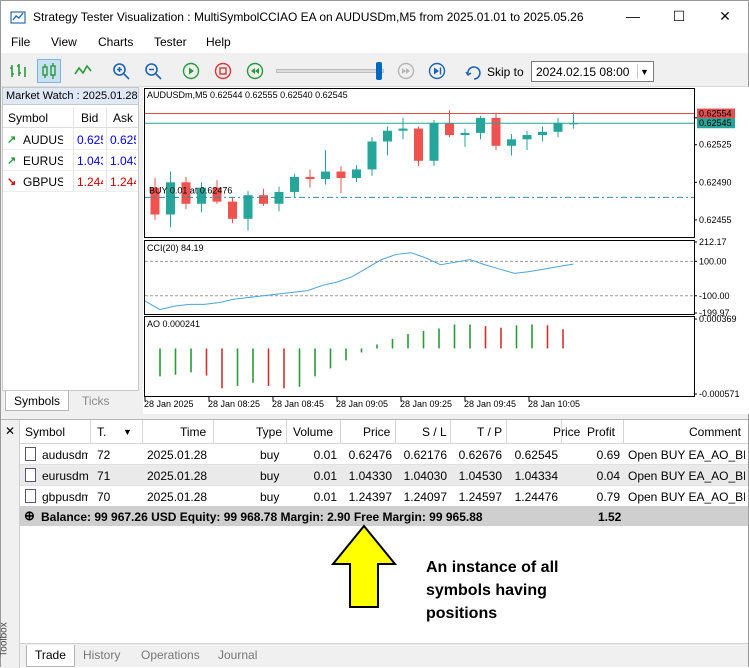 Image resolution: width=749 pixels, height=668 pixels. I want to click on tab-operations: Operations, so click(170, 656).